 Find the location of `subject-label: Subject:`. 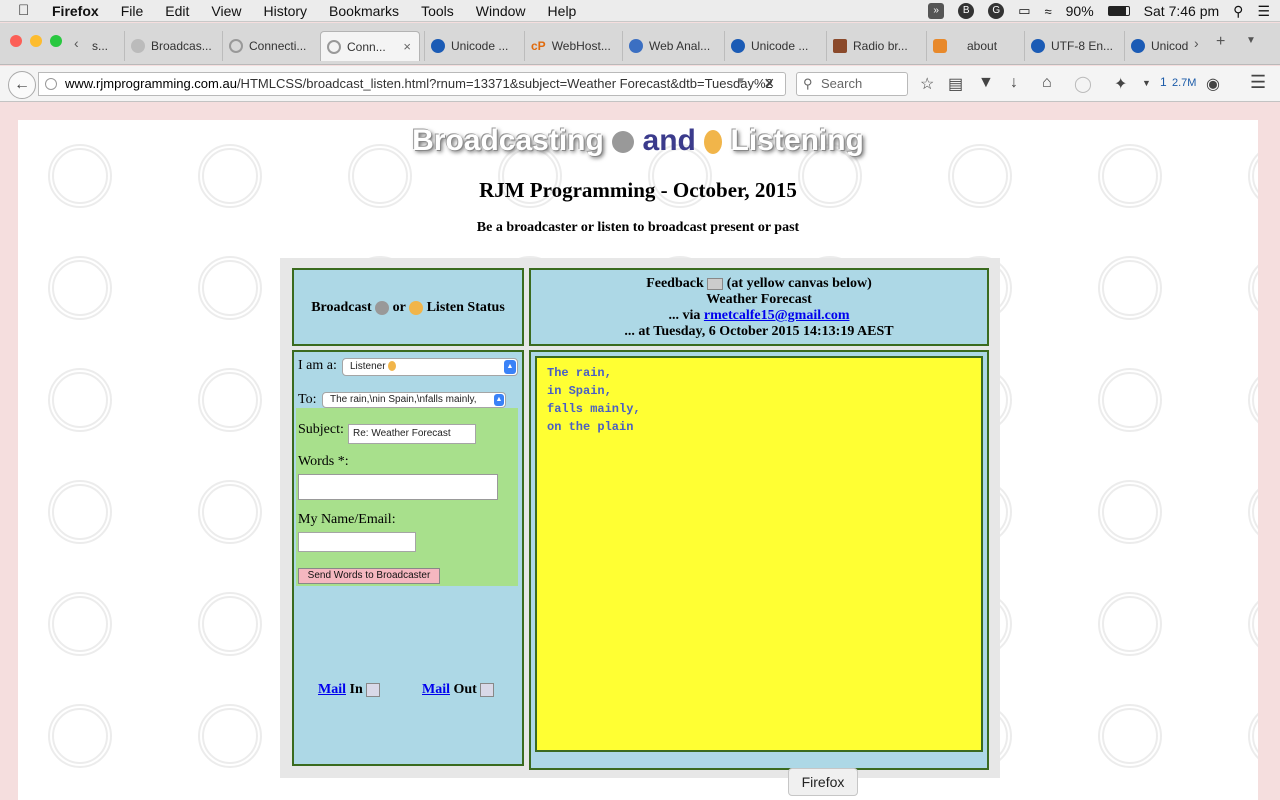

subject-label: Subject: is located at coordinates (321, 429).